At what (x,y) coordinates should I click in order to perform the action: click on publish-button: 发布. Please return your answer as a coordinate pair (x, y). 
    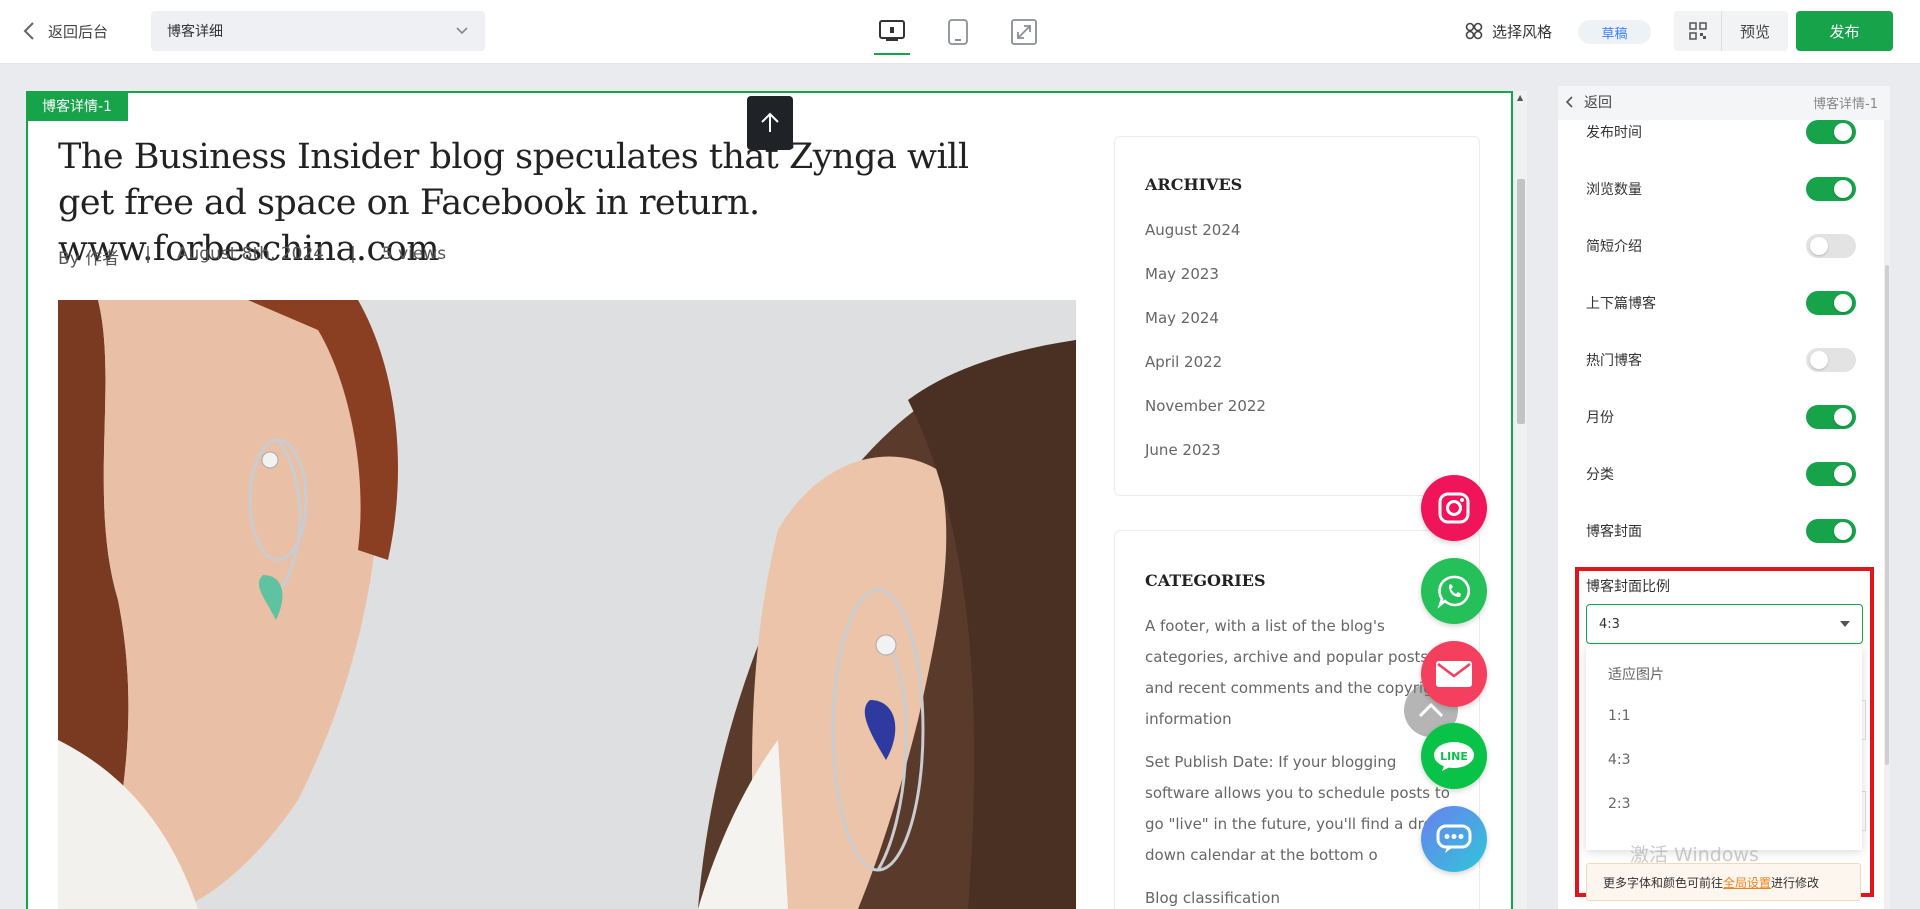
    Looking at the image, I should click on (1844, 31).